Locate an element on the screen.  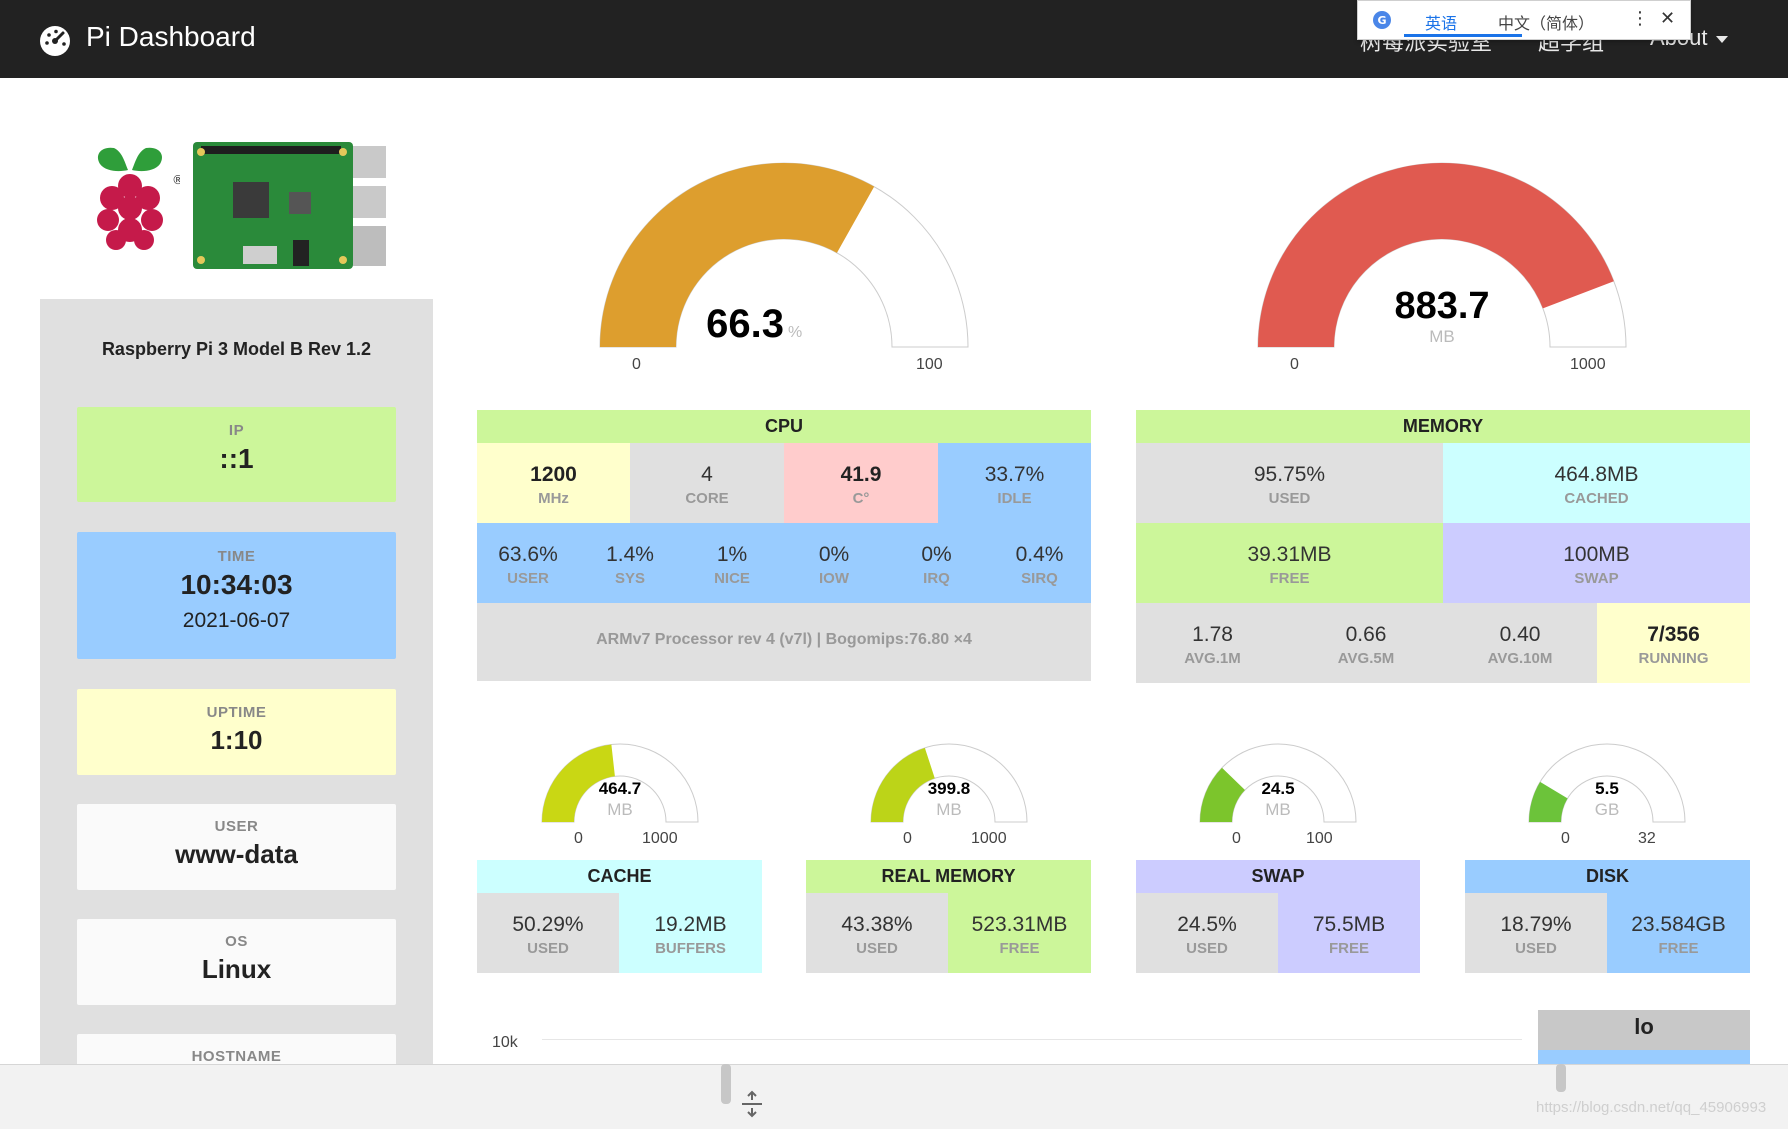
process-running-cell: 7/356 RUNNING is located at coordinates (1673, 643).